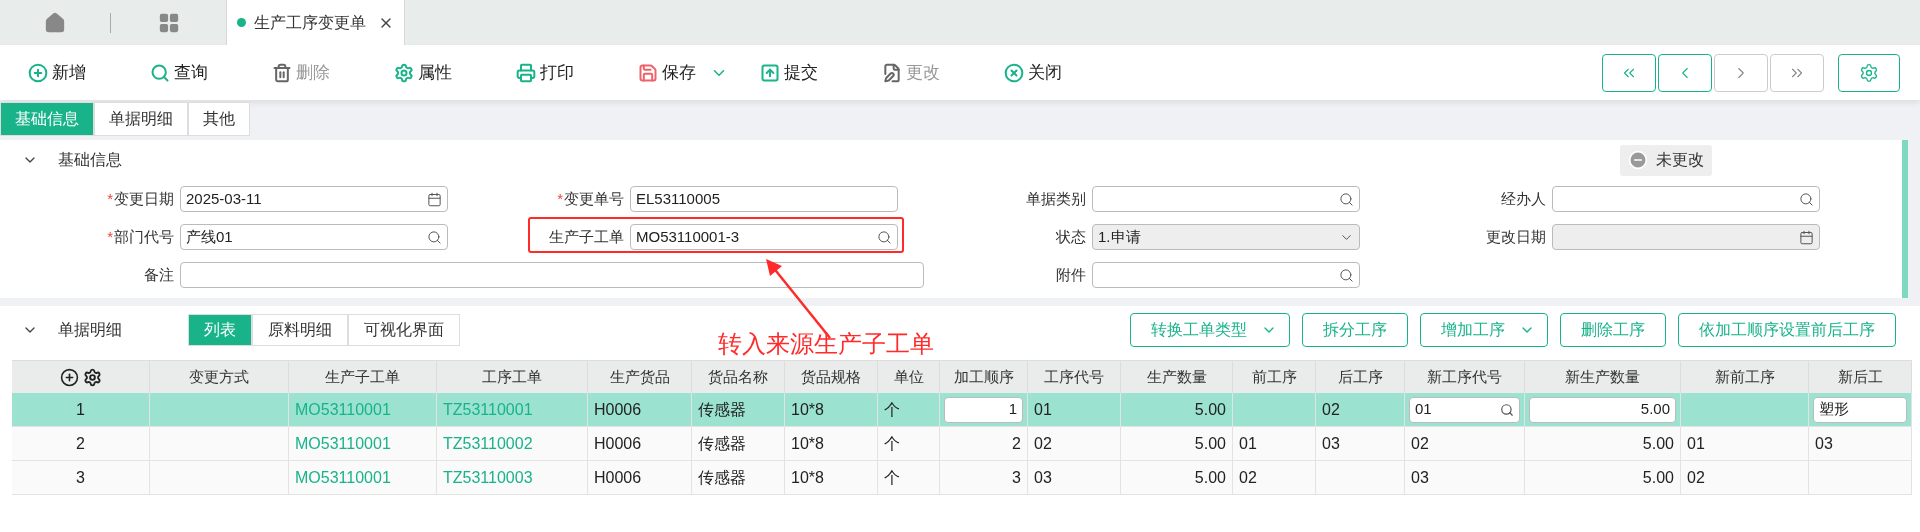  Describe the element at coordinates (90, 330) in the screenshot. I see `section-title: 单据明细` at that location.